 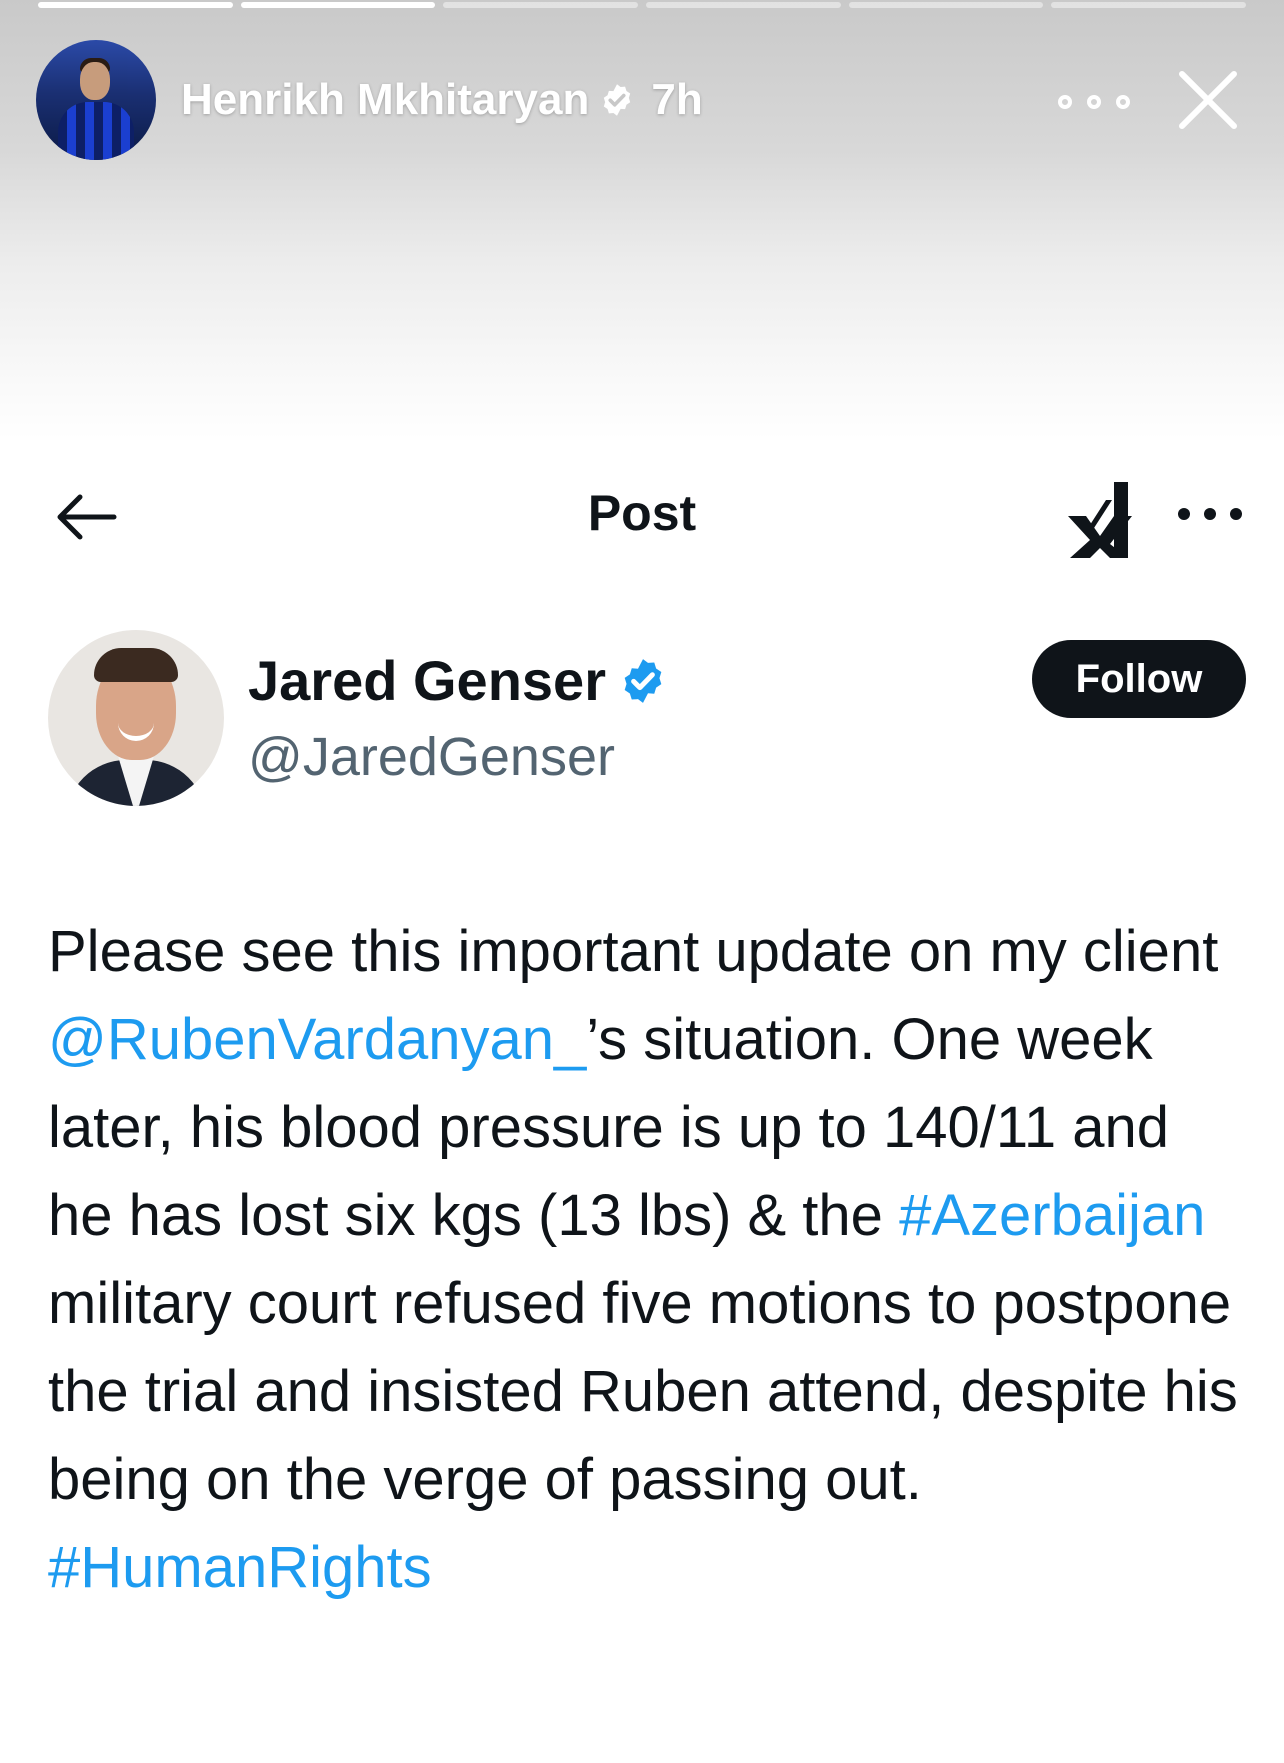 What do you see at coordinates (677, 99) in the screenshot?
I see `story-time: 7h` at bounding box center [677, 99].